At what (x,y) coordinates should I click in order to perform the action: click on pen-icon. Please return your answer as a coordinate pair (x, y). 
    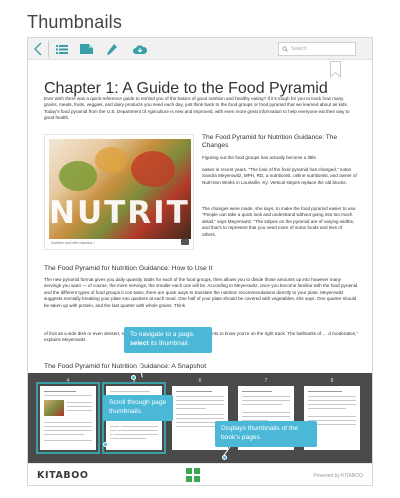
    Looking at the image, I should click on (112, 49).